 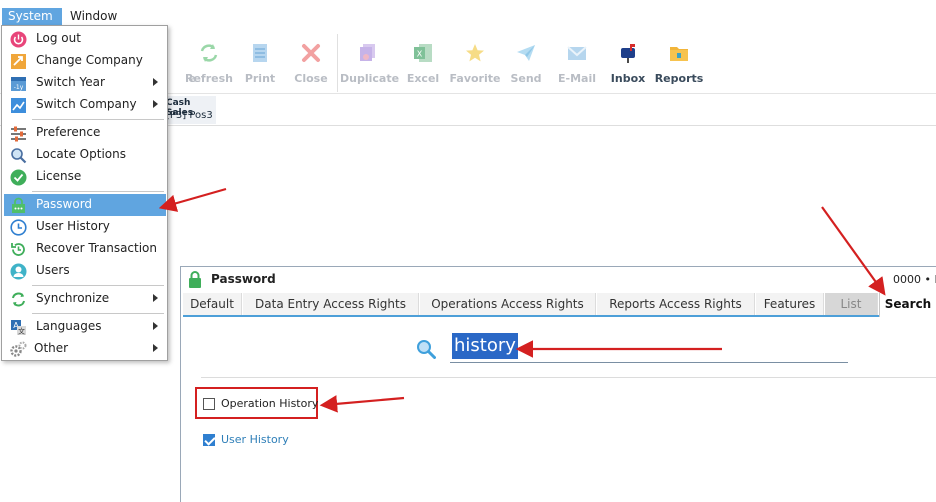 I want to click on password-icon, so click(x=18, y=205).